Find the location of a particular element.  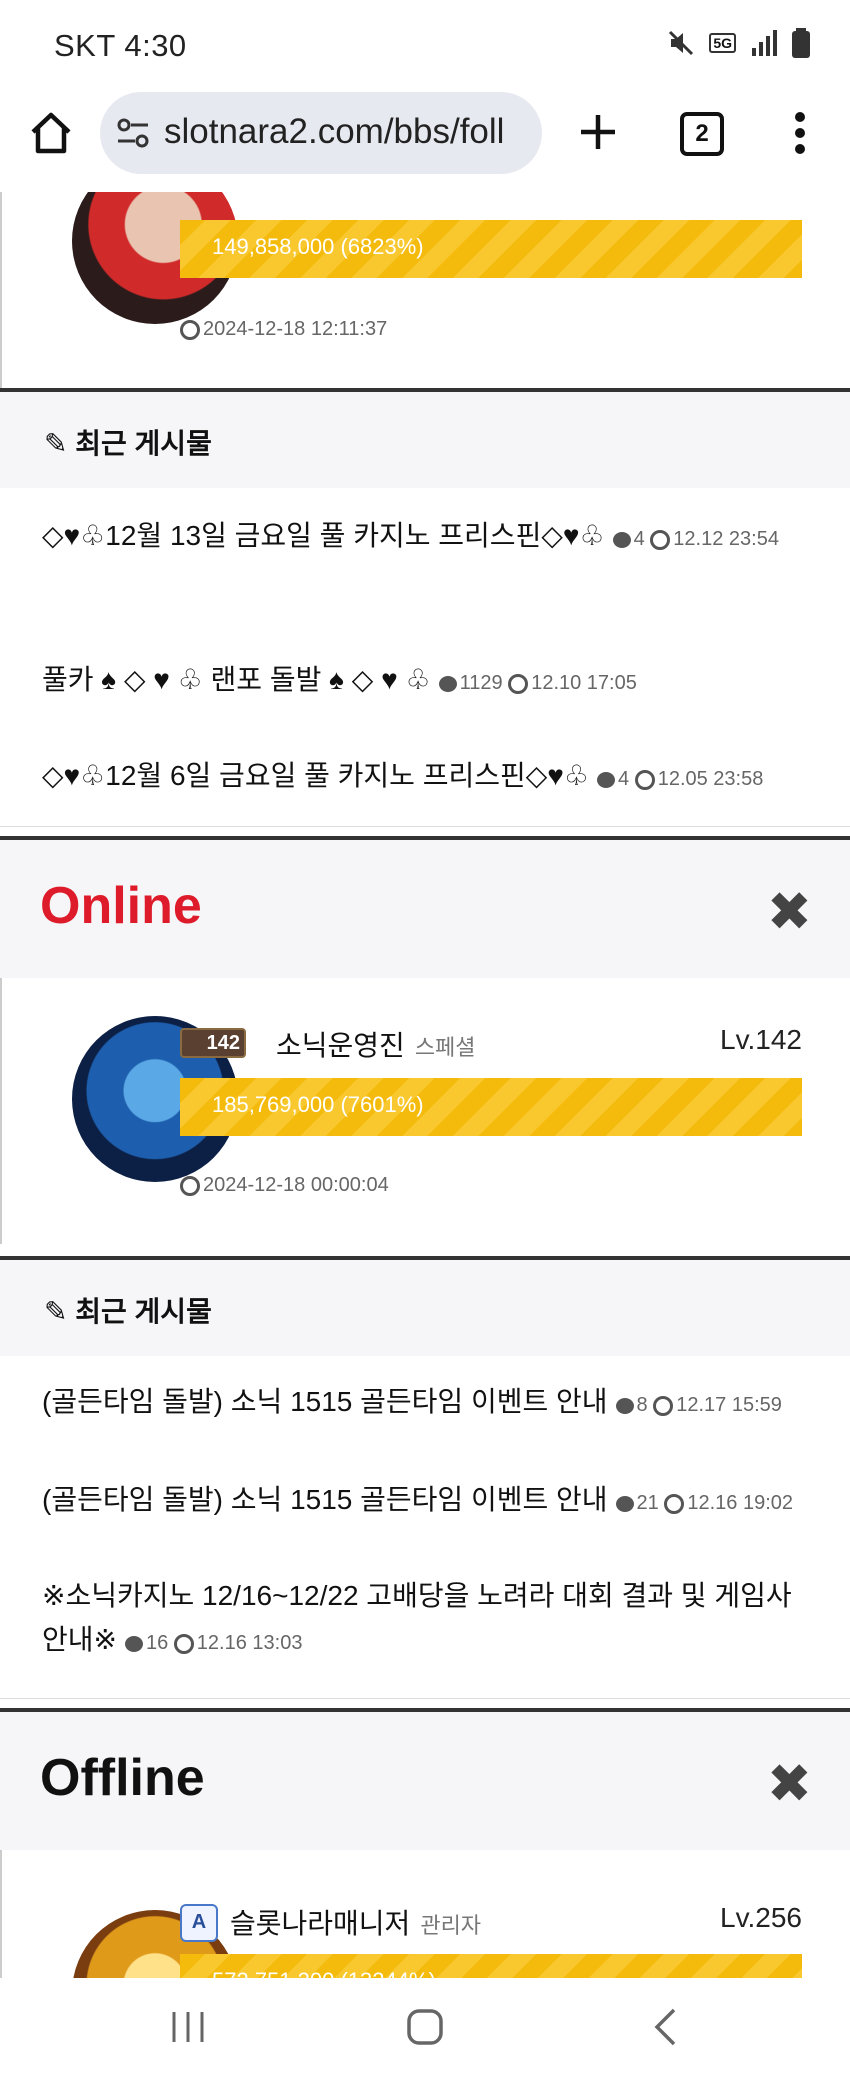

user-grade: 스페셜 is located at coordinates (445, 1047).